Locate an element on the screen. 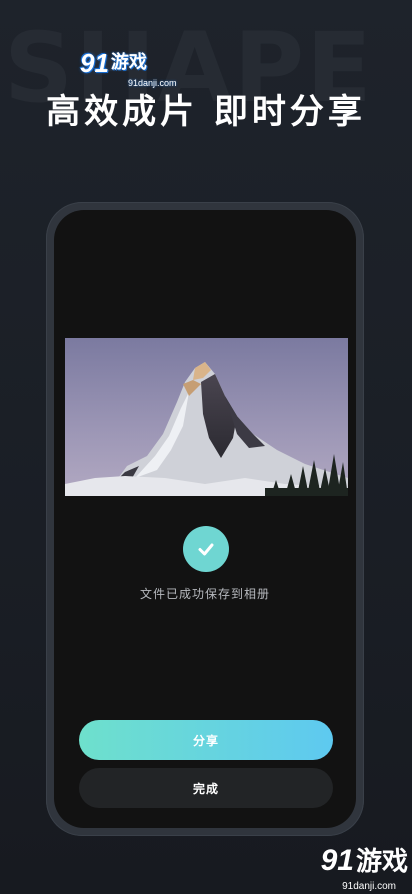  check-icon is located at coordinates (206, 549).